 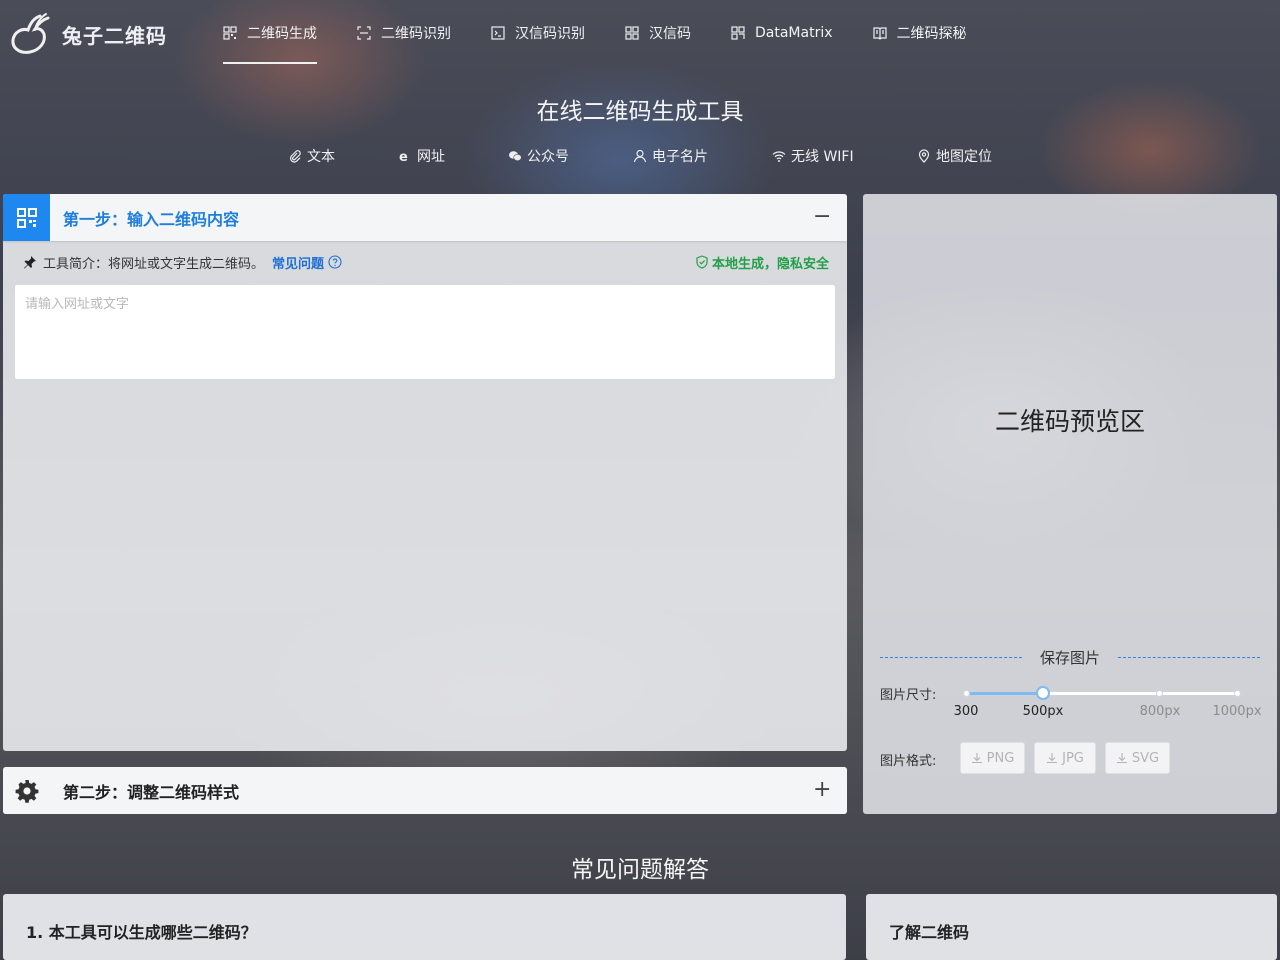 I want to click on format-label: 图片格式:, so click(x=908, y=761).